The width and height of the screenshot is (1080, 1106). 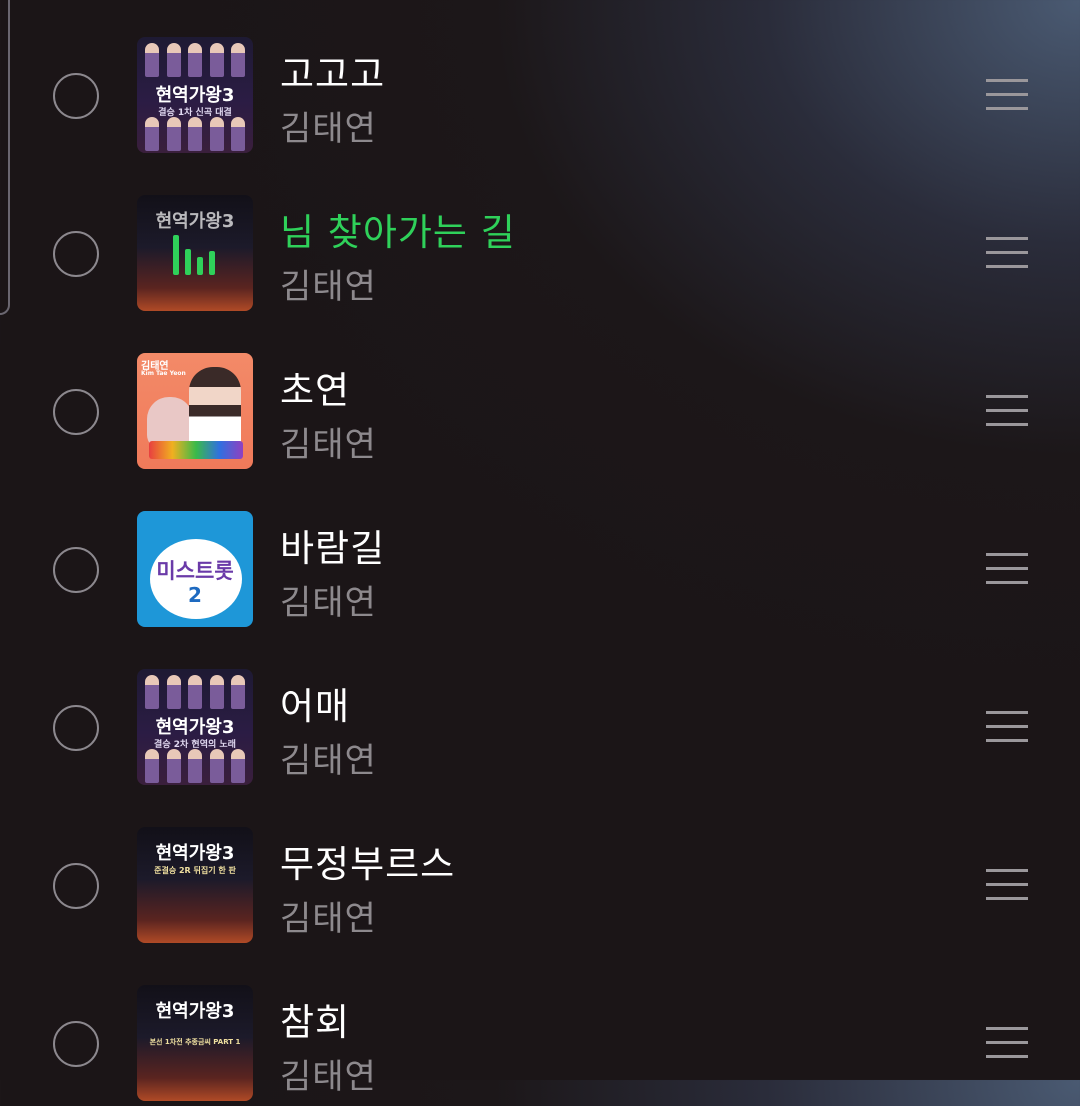 I want to click on album-art: 현역가왕3, so click(x=195, y=253).